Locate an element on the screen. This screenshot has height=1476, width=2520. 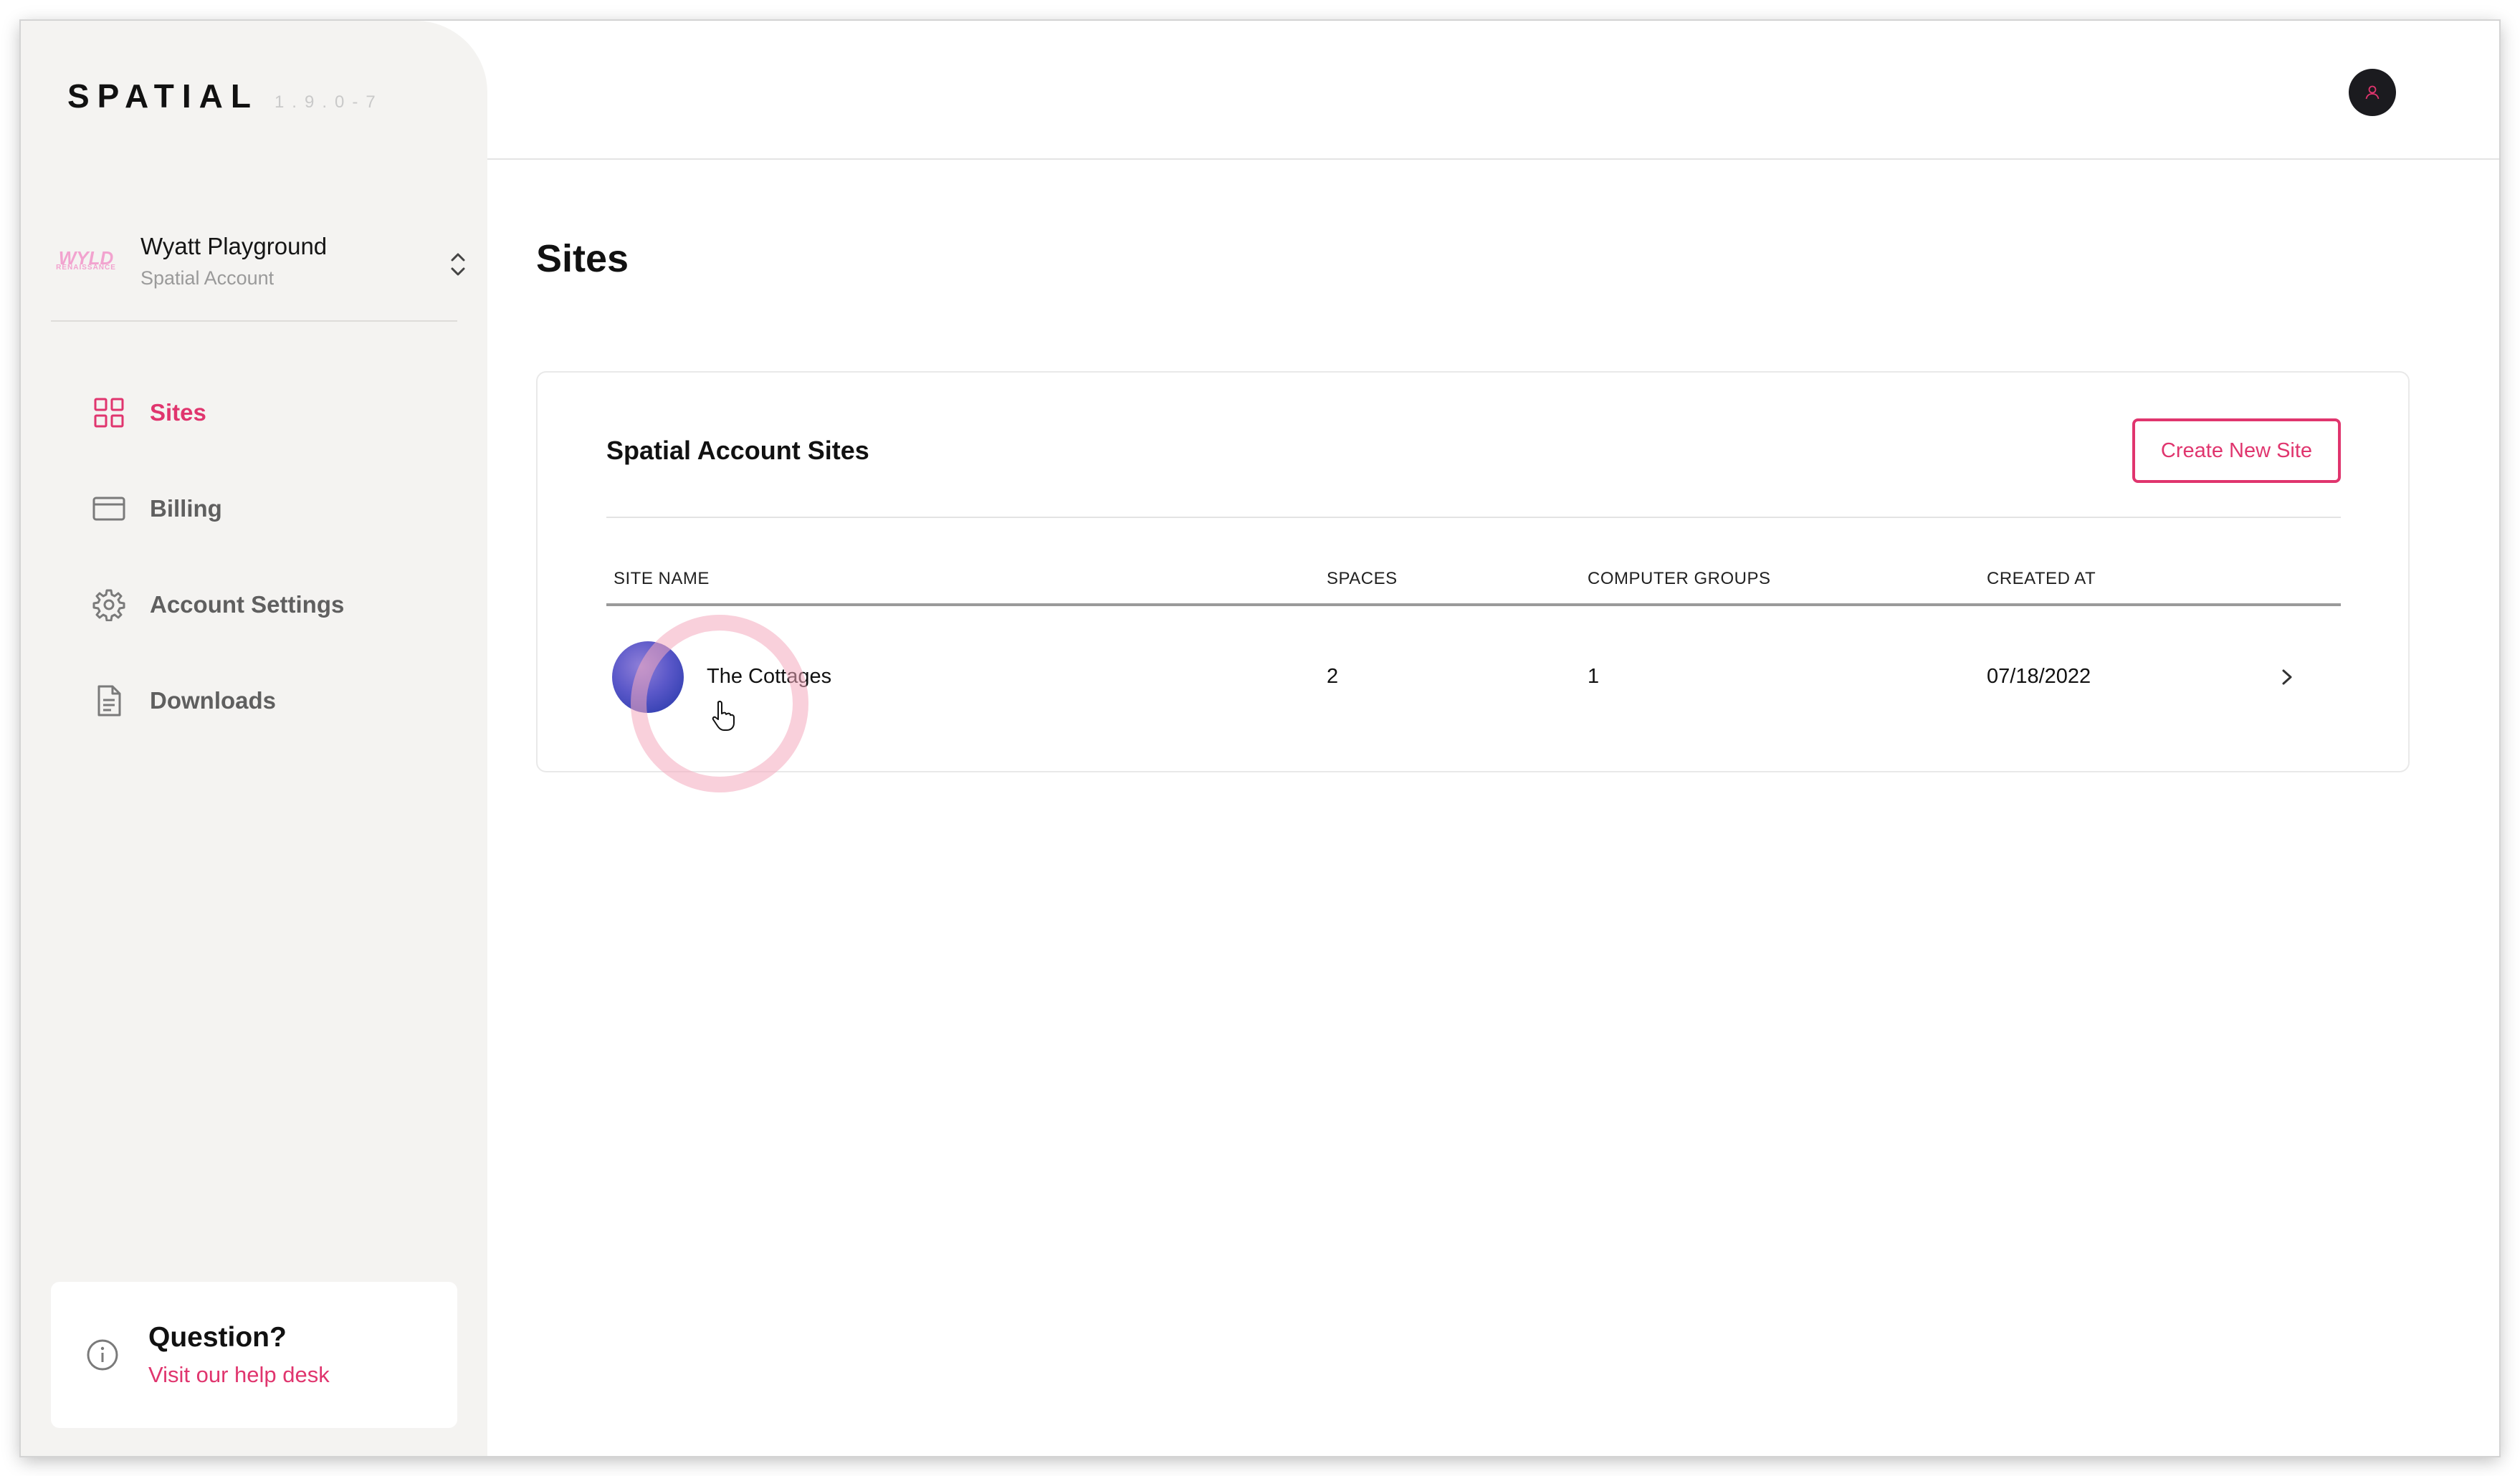
help-desk-link: Visit our help desk is located at coordinates (239, 1375).